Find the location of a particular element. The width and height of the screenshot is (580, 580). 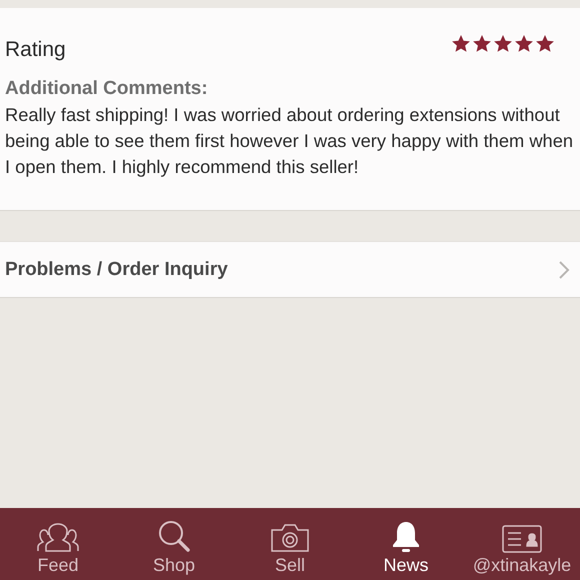

bell-icon is located at coordinates (406, 537).